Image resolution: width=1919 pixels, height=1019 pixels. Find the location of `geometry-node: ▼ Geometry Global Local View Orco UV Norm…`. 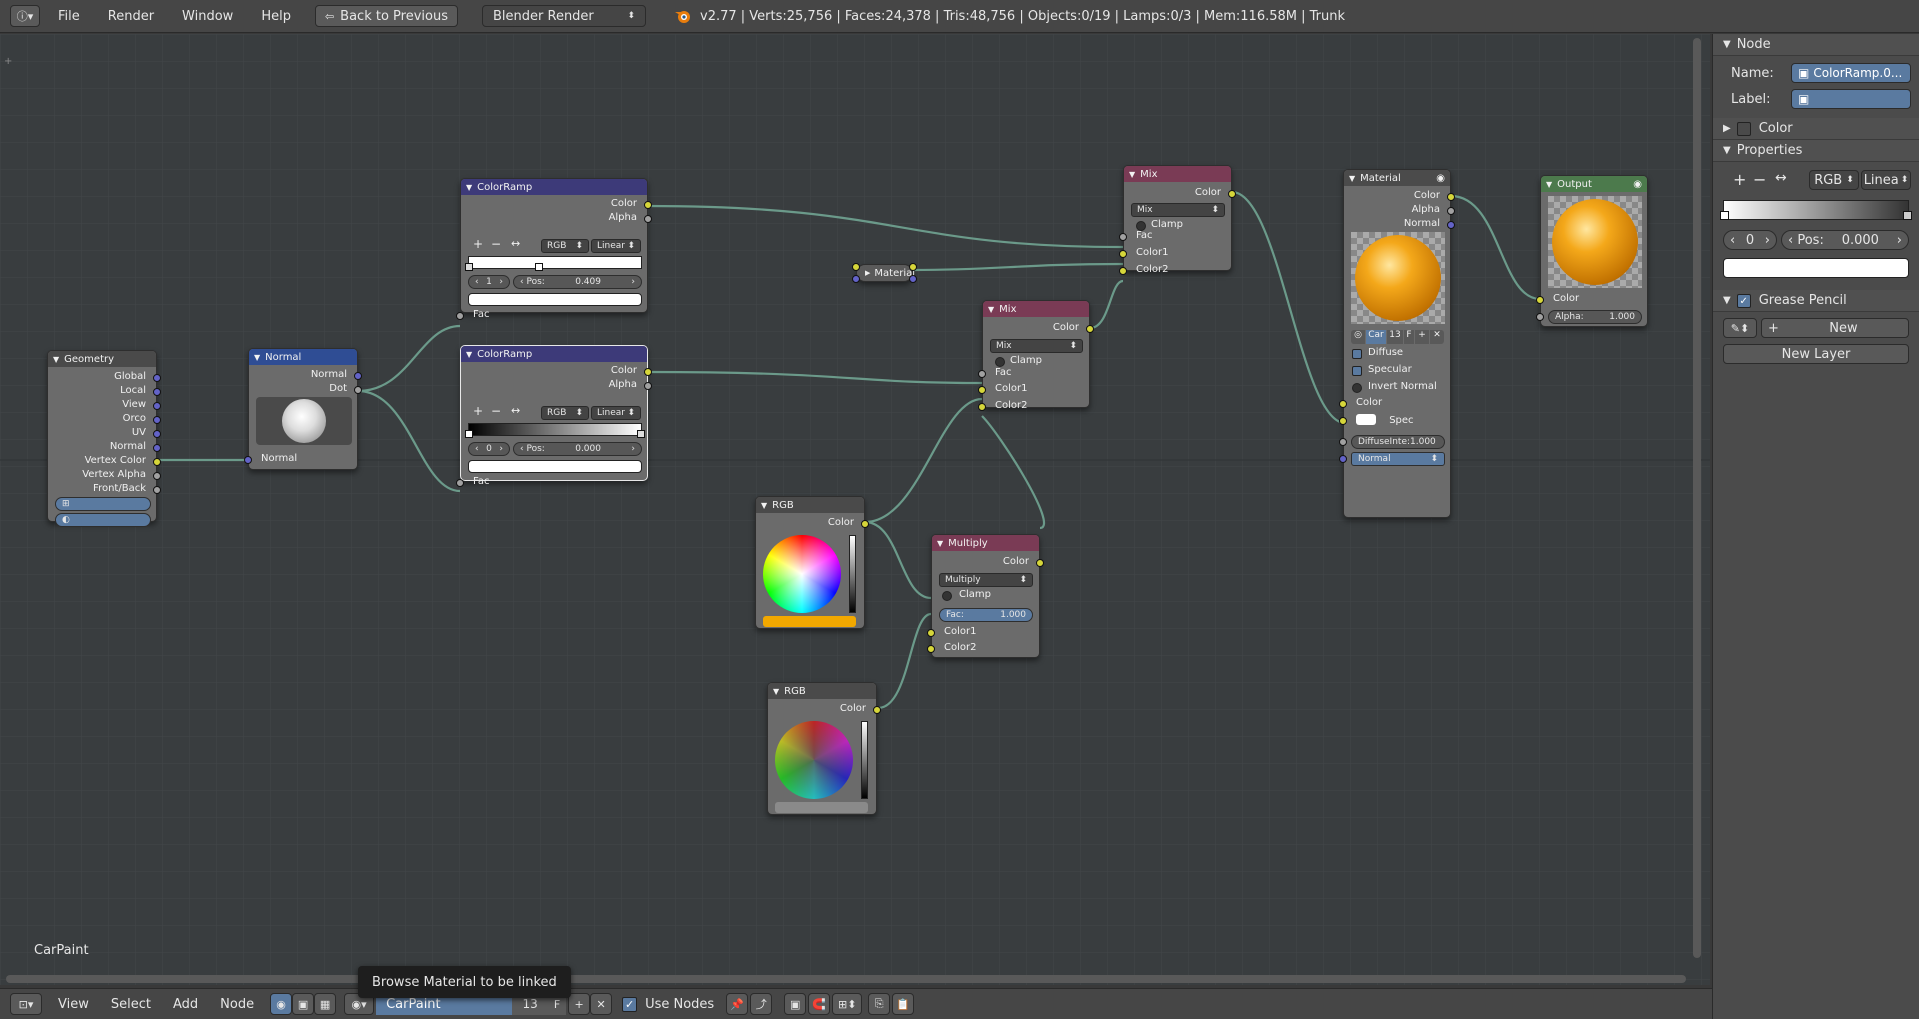

geometry-node: ▼ Geometry Global Local View Orco UV Norm… is located at coordinates (104, 438).